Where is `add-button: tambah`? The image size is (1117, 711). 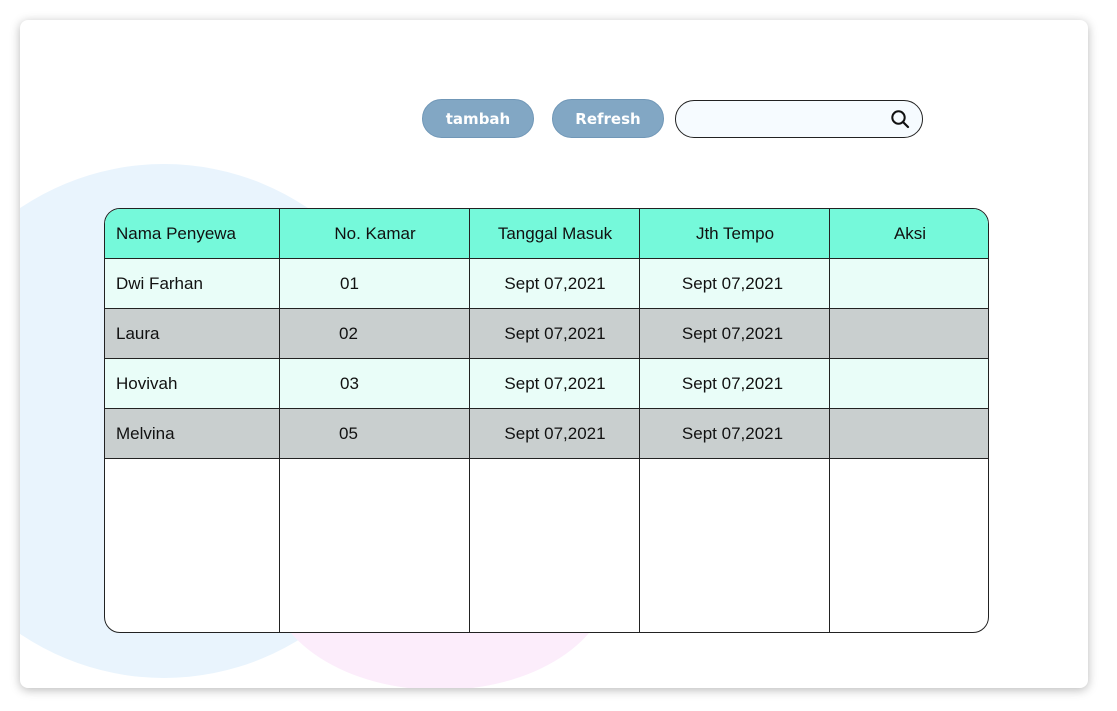 add-button: tambah is located at coordinates (478, 118).